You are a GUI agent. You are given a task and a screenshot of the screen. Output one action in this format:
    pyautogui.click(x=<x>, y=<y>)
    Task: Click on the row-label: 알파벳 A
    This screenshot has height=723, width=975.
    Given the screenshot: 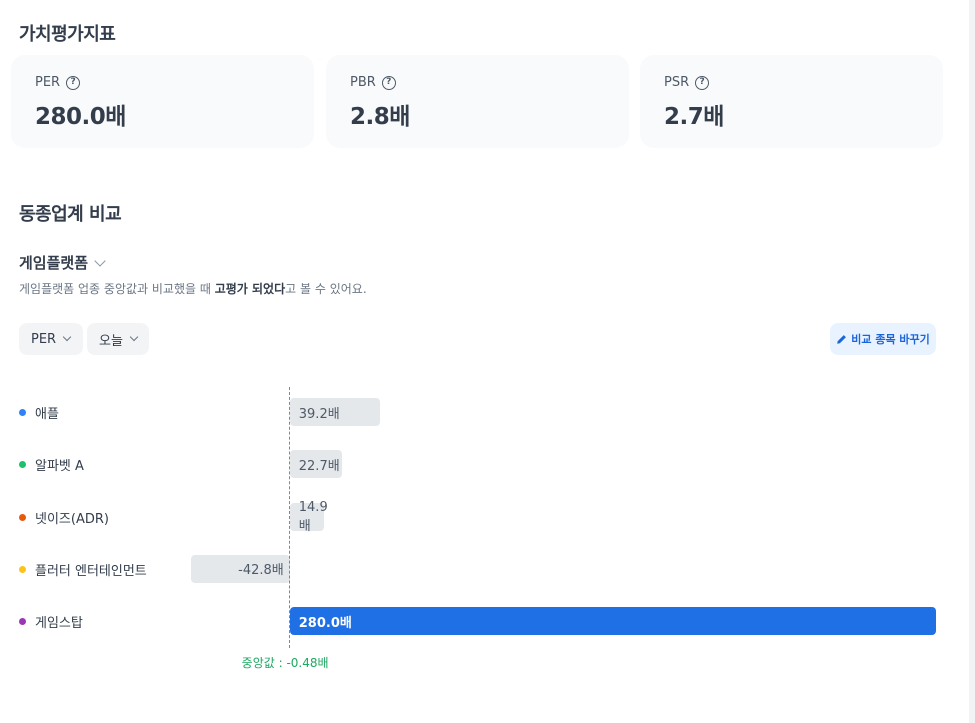 What is the action you would take?
    pyautogui.click(x=51, y=464)
    